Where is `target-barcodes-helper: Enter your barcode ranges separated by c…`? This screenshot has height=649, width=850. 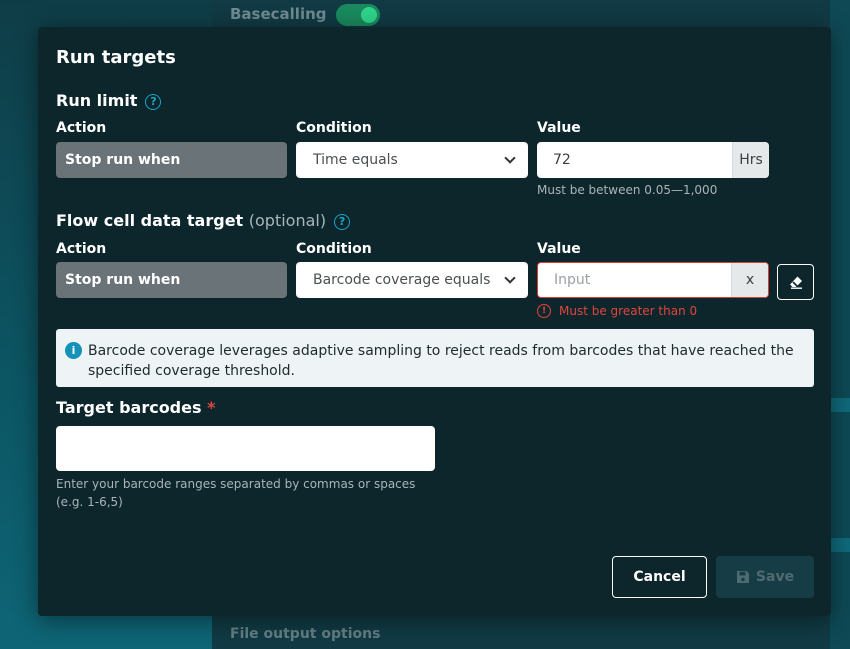 target-barcodes-helper: Enter your barcode ranges separated by c… is located at coordinates (246, 493).